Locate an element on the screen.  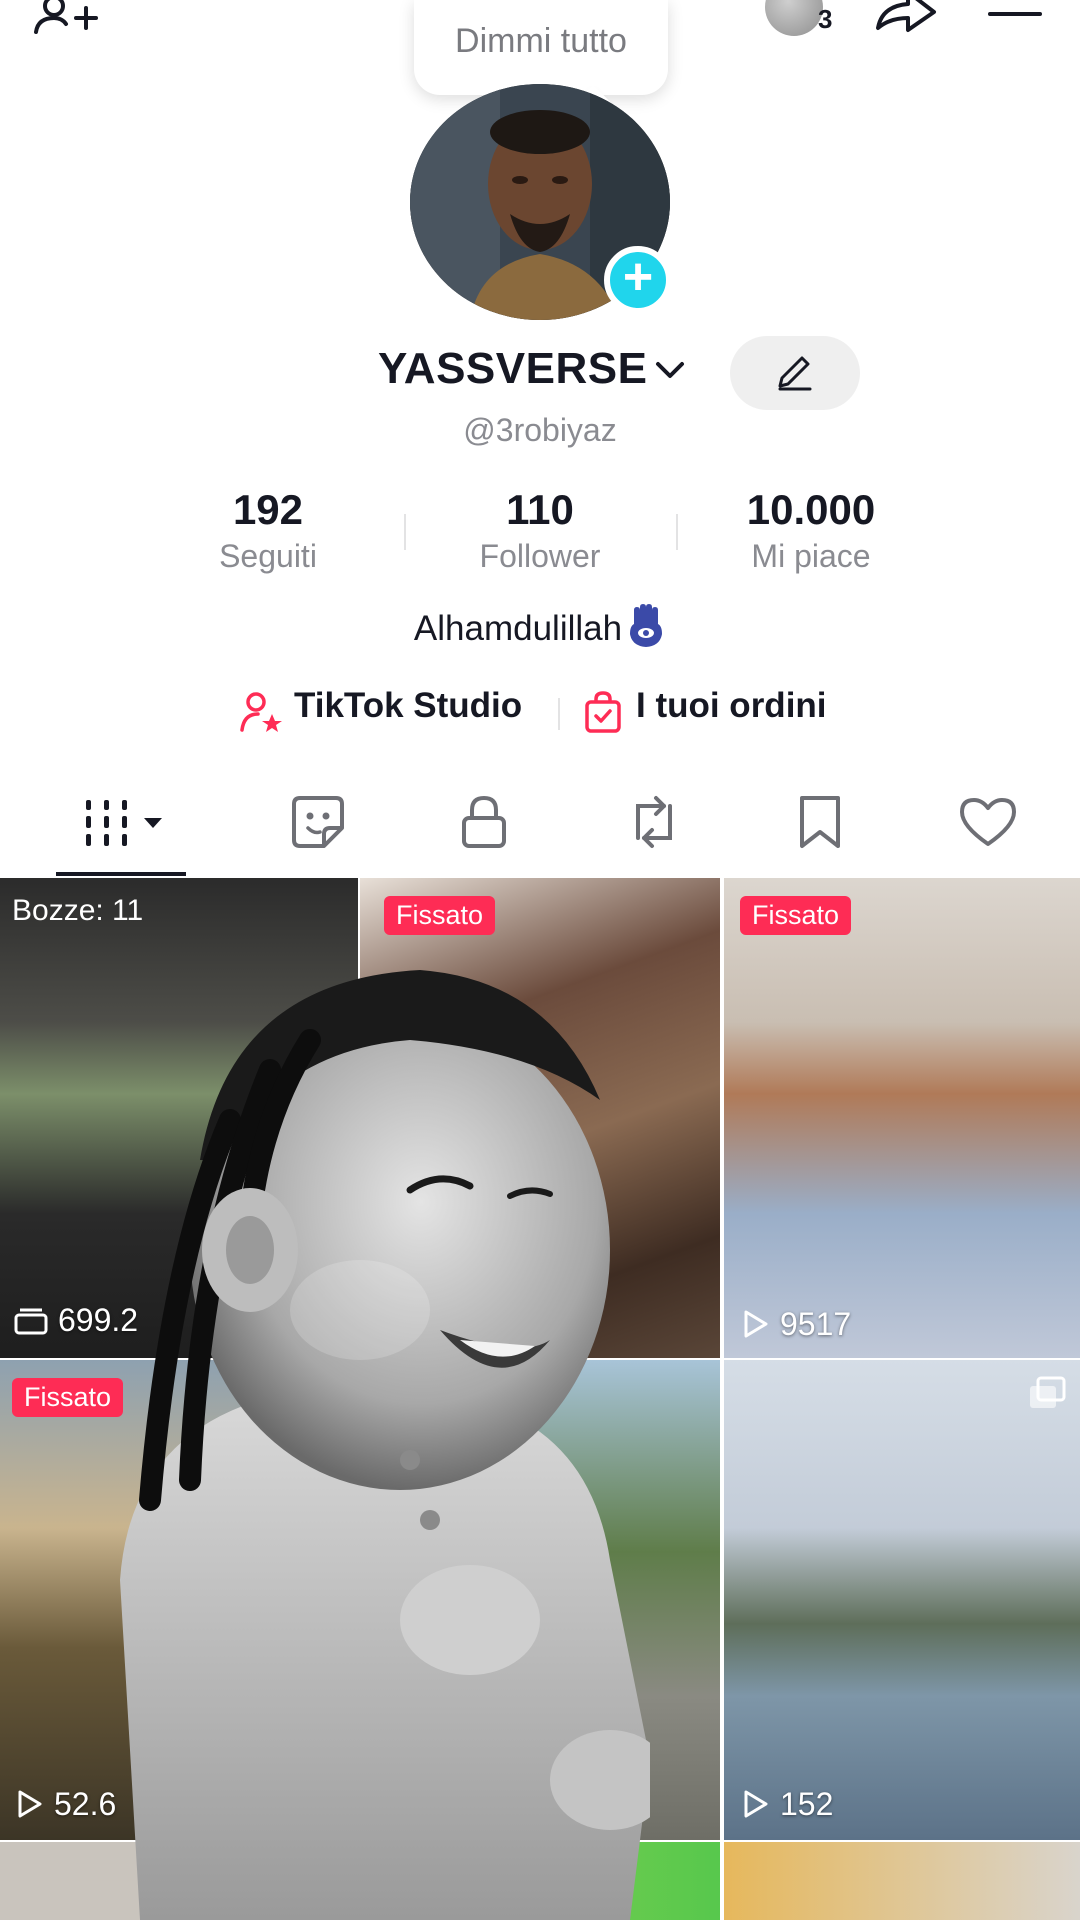
video-thumbnail: 152 is located at coordinates (902, 1600).